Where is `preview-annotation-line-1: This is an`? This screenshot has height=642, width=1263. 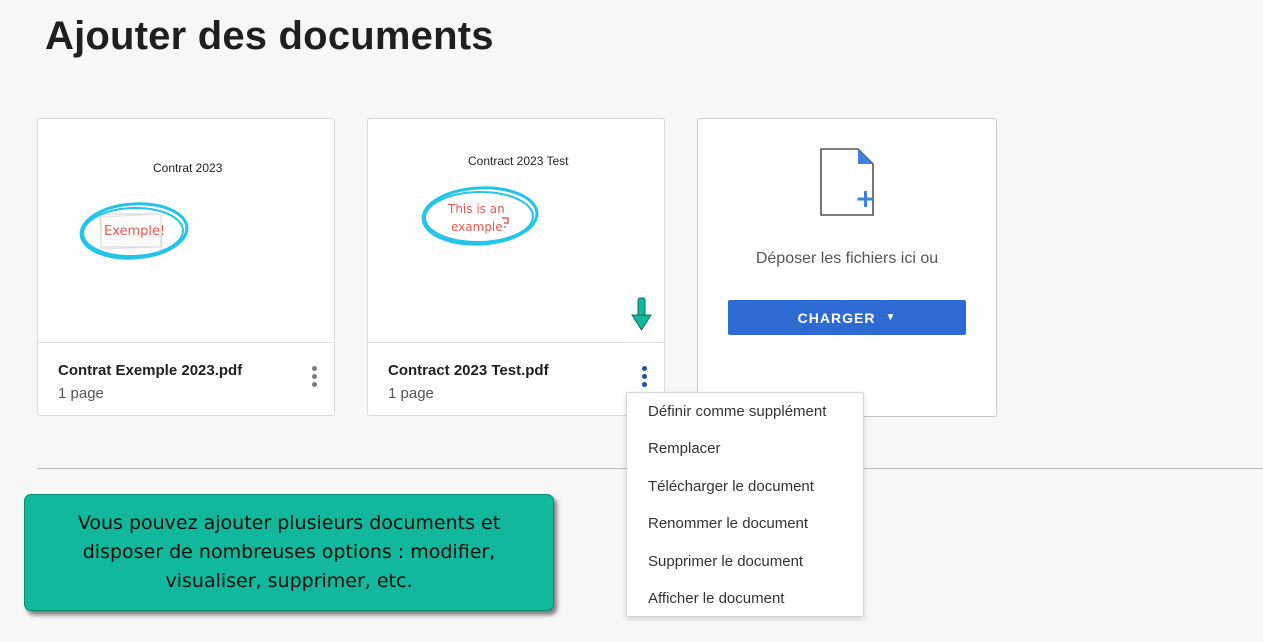
preview-annotation-line-1: This is an is located at coordinates (476, 209).